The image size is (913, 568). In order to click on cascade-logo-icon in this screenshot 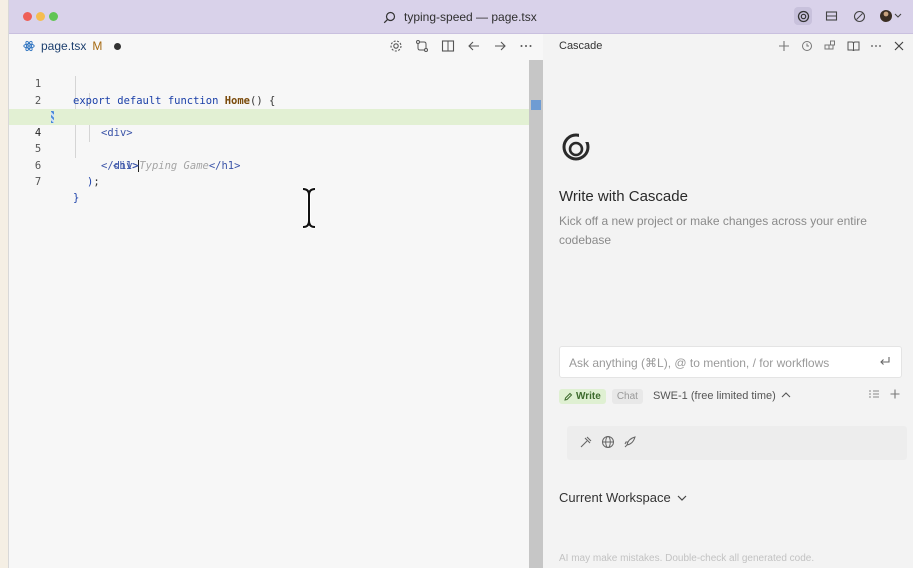, I will do `click(576, 146)`.